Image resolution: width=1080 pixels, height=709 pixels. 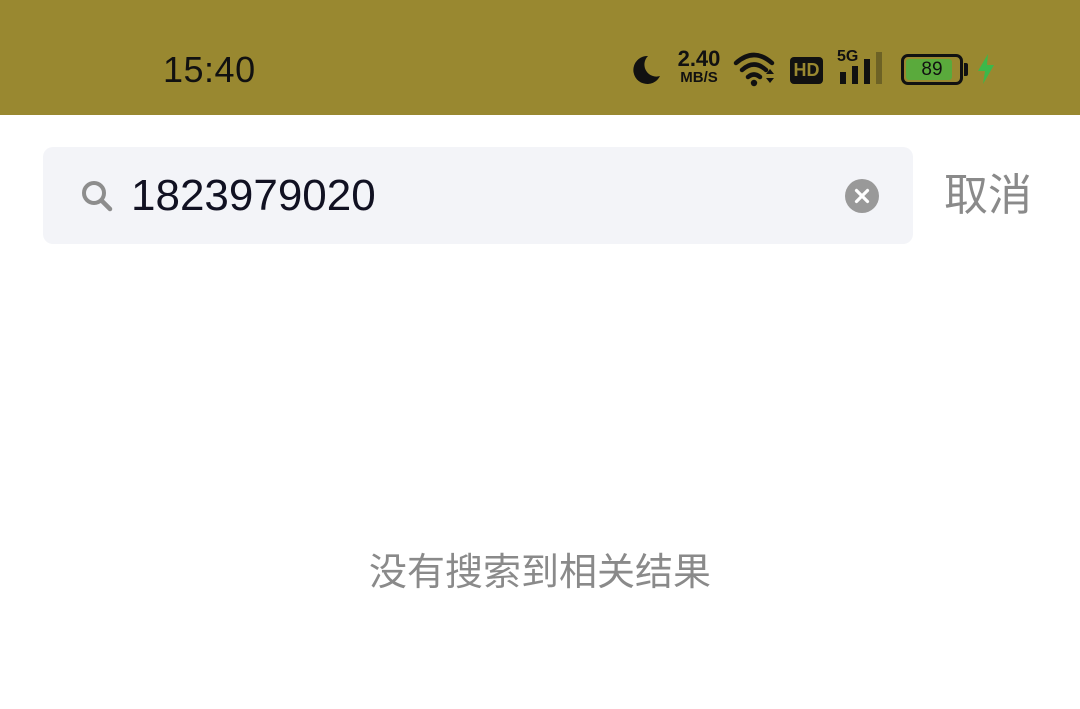 I want to click on search-box, so click(x=478, y=195).